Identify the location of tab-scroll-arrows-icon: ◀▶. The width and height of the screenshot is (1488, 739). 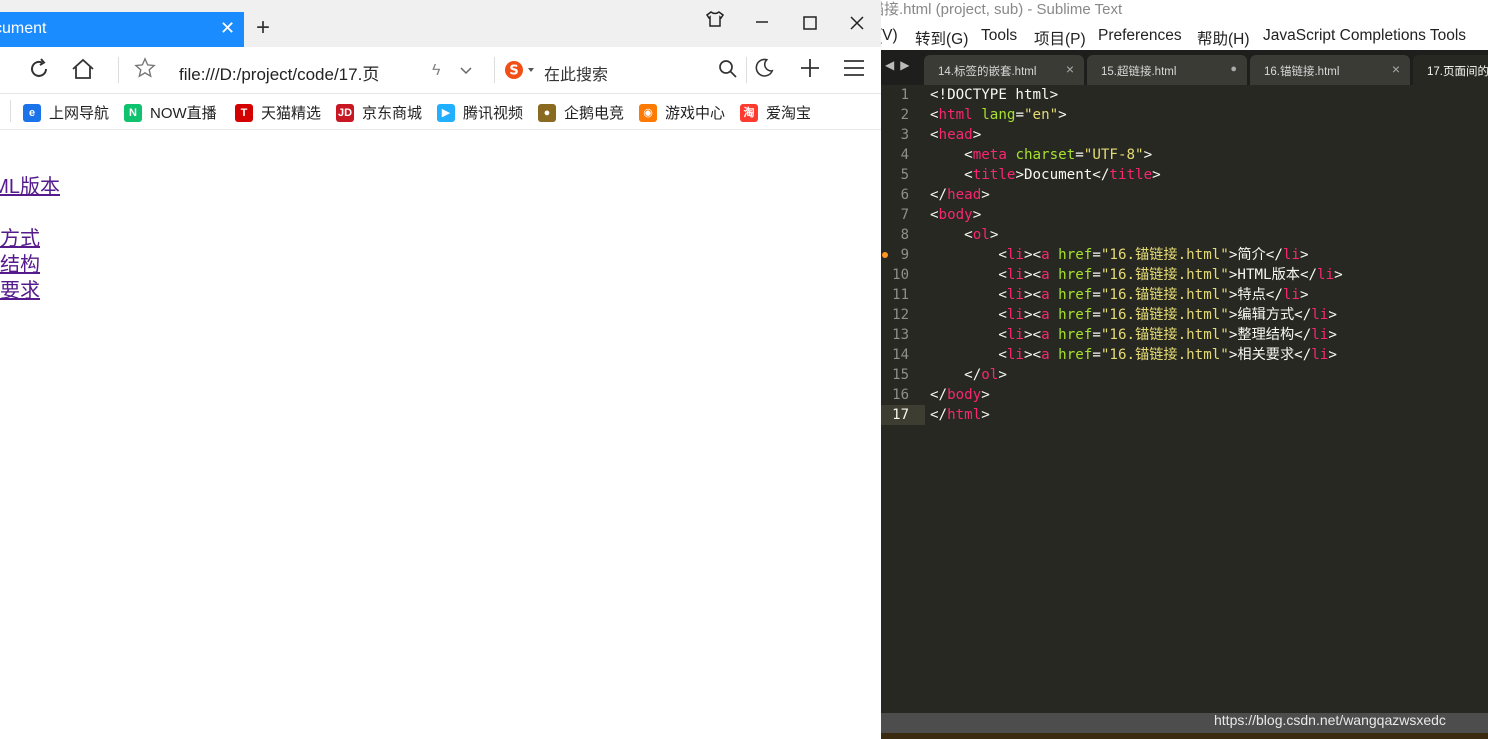
(900, 65).